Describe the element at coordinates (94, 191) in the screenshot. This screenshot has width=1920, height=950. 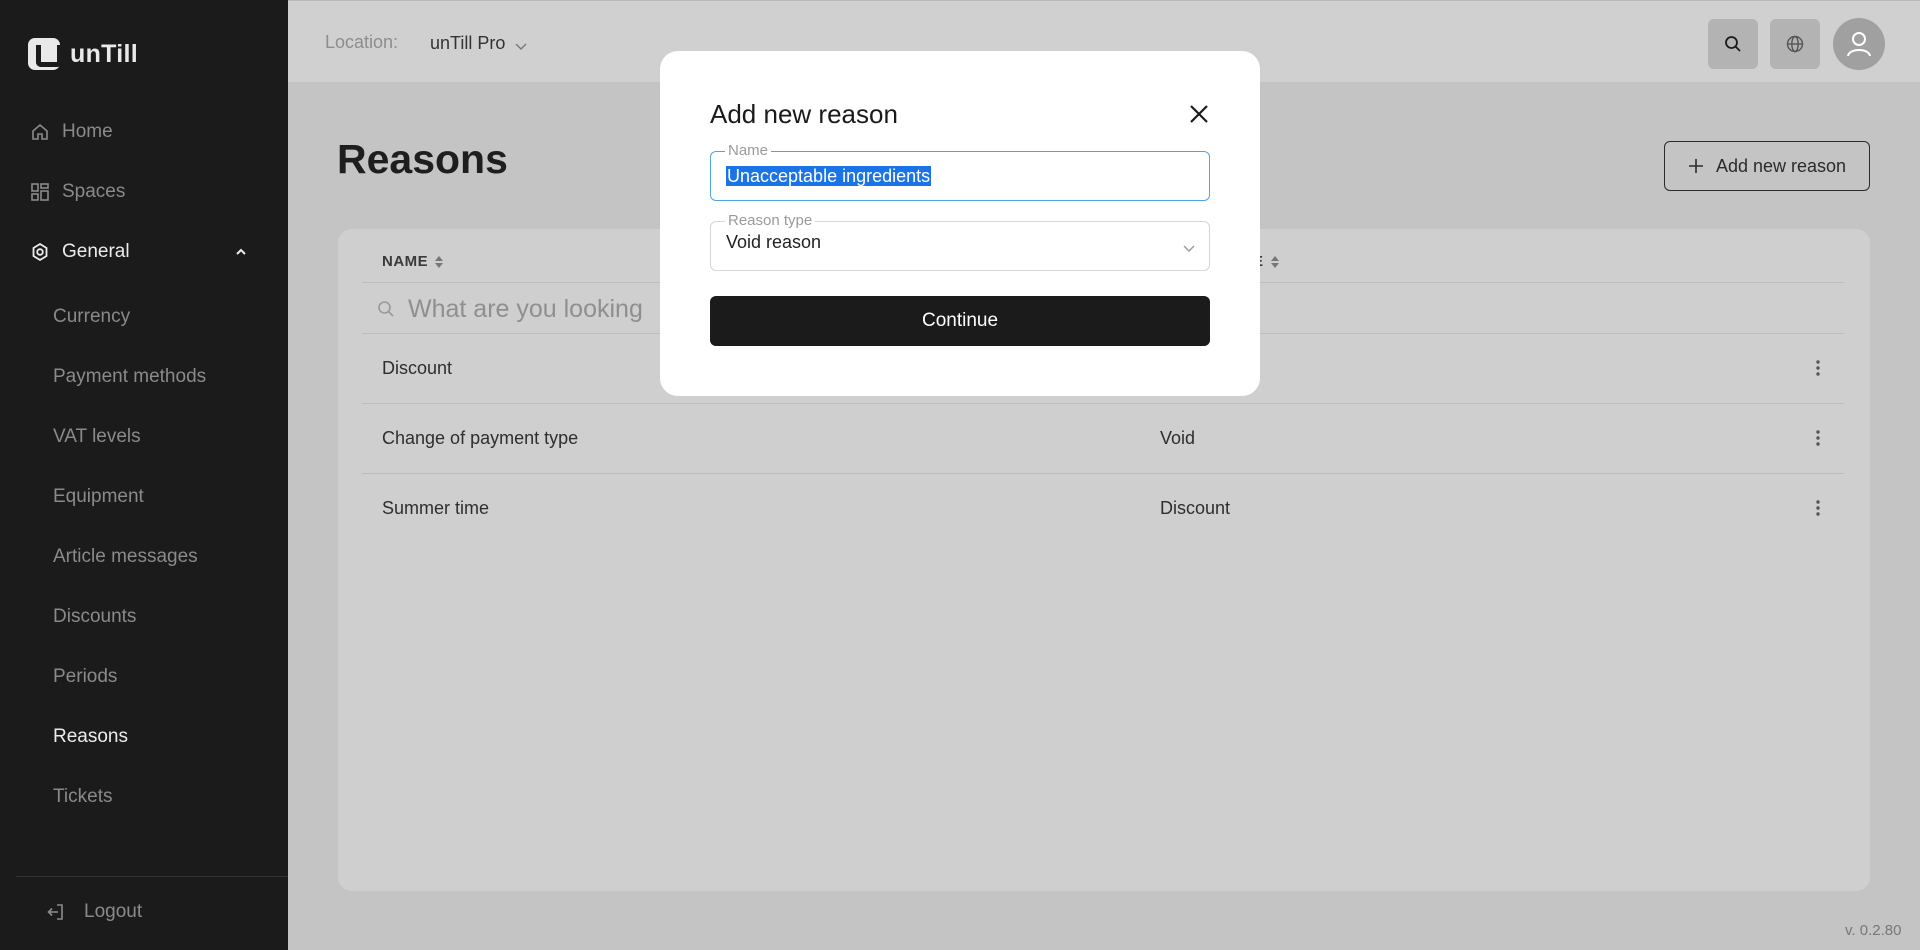
I see `sidebar-item-label: Spaces` at that location.